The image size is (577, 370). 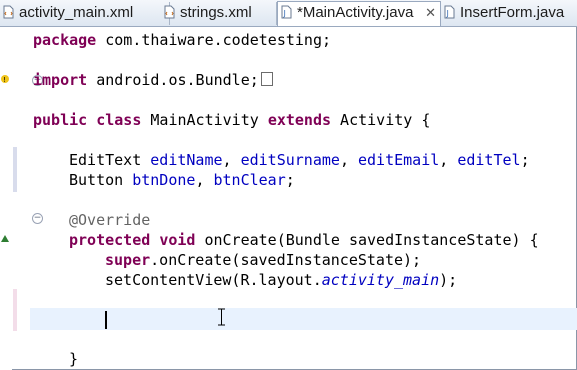 What do you see at coordinates (290, 160) in the screenshot?
I see `field-name: editSurname` at bounding box center [290, 160].